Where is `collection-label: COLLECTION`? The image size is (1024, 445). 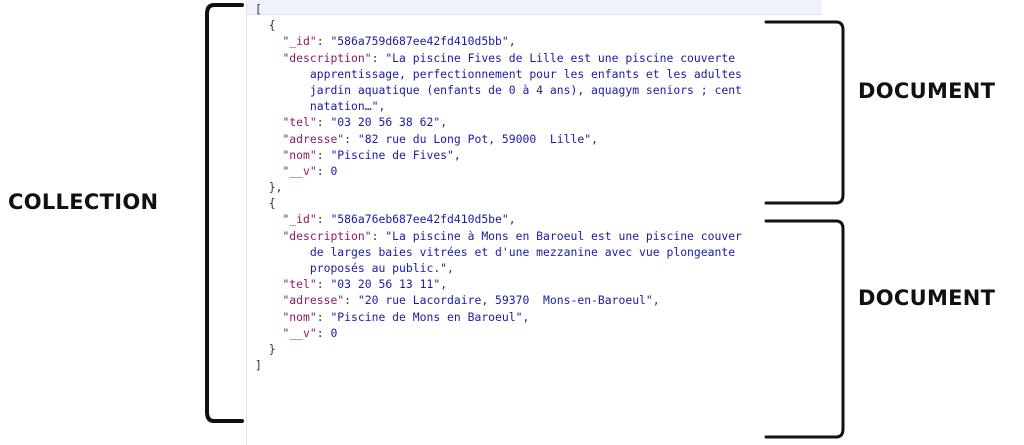
collection-label: COLLECTION is located at coordinates (83, 202).